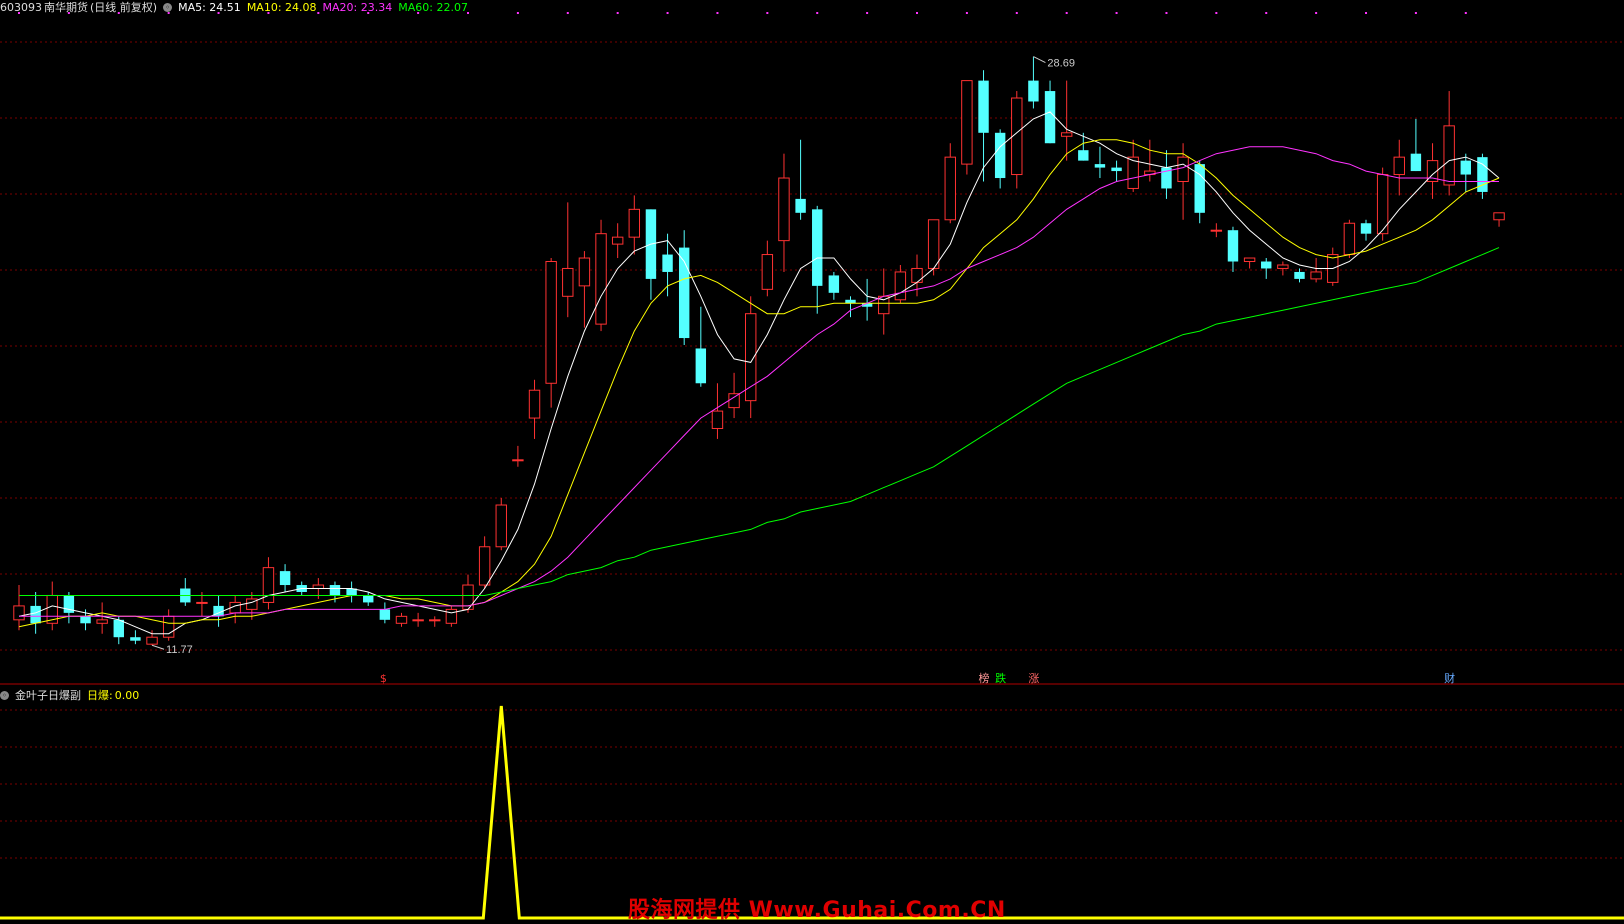  I want to click on high-price-label: 28.69, so click(1061, 64).